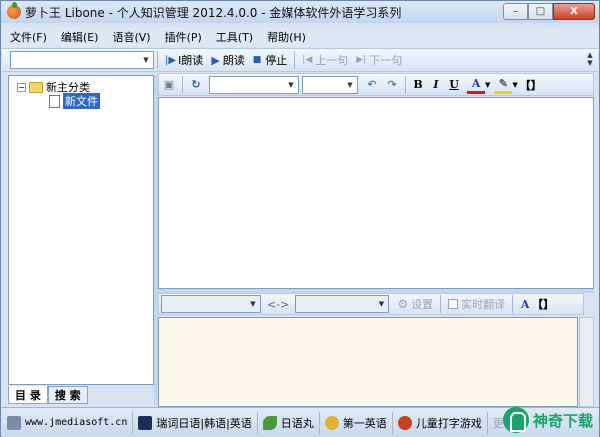 Image resolution: width=600 pixels, height=437 pixels. What do you see at coordinates (21, 87) in the screenshot?
I see `tree-expander: −` at bounding box center [21, 87].